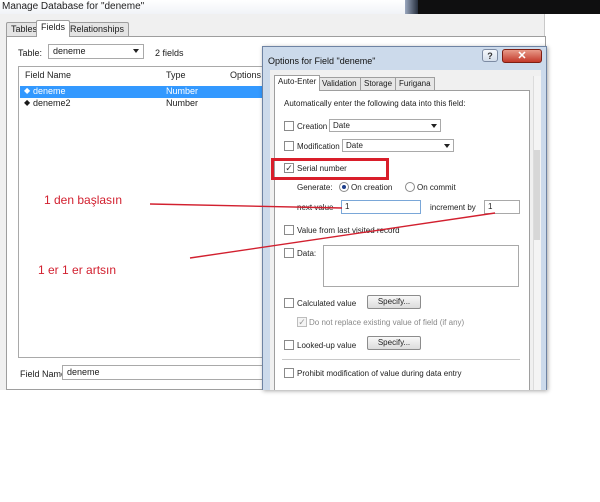  What do you see at coordinates (342, 235) in the screenshot?
I see `annotation-line-increment` at bounding box center [342, 235].